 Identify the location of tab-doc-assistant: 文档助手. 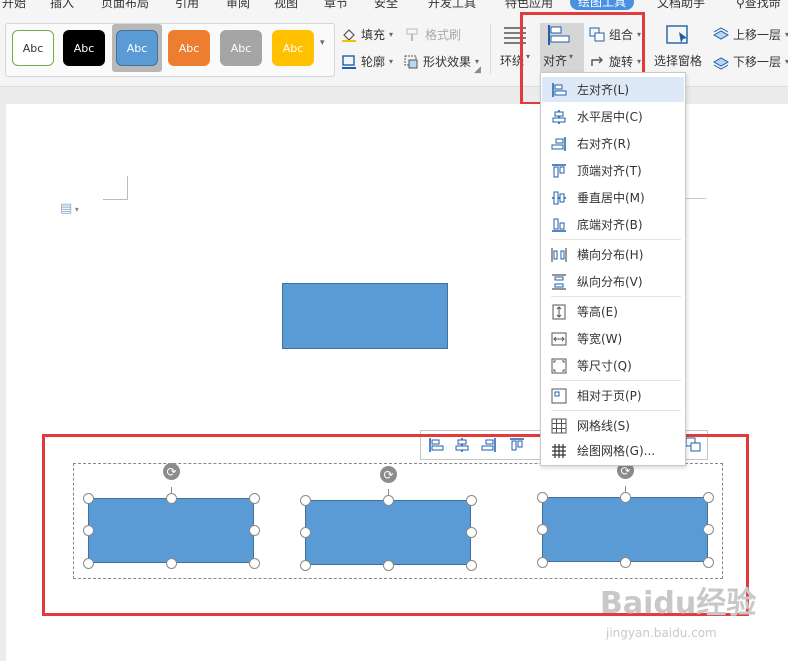
(681, 5).